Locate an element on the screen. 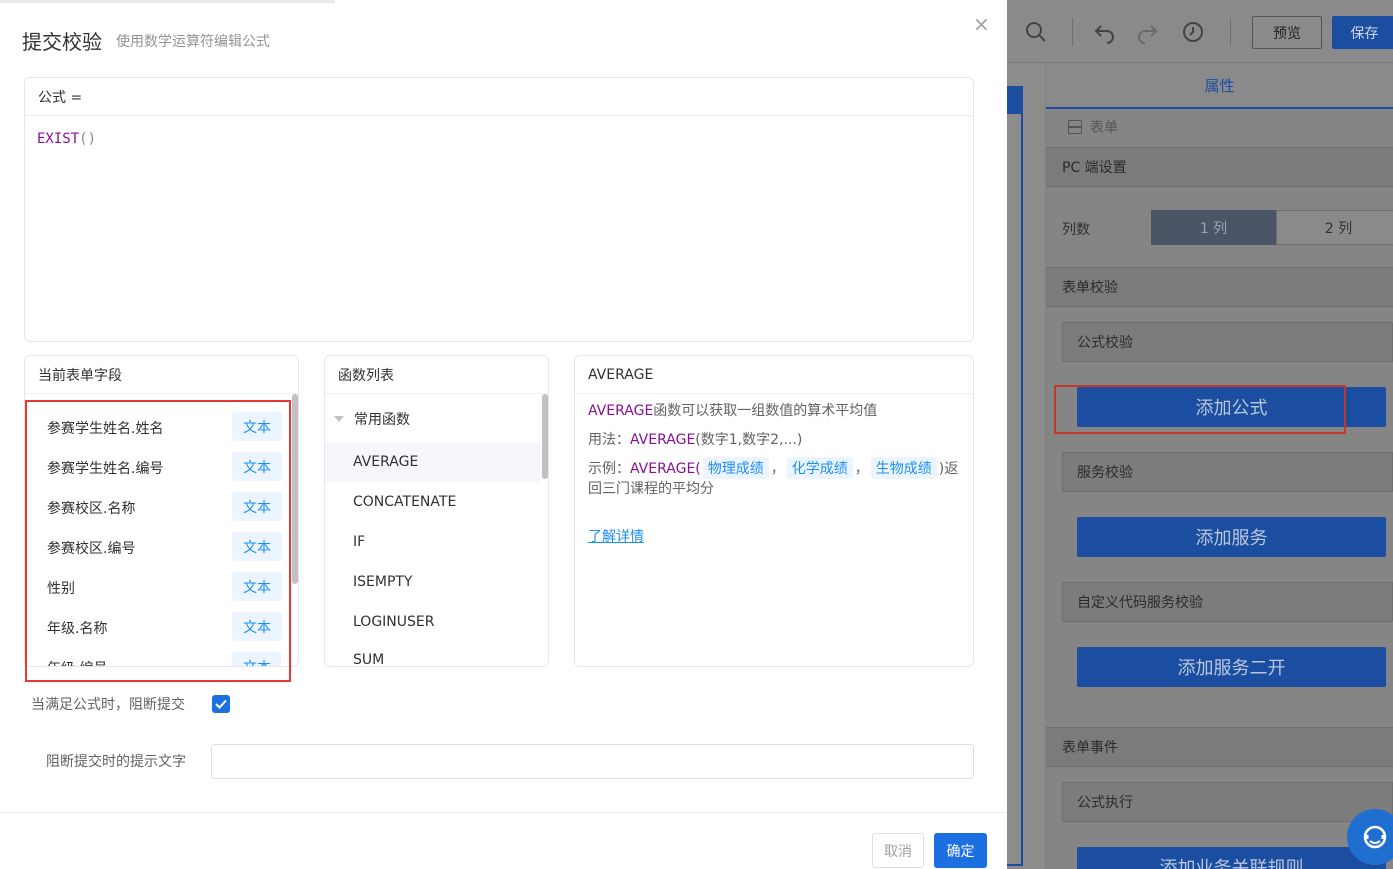 The width and height of the screenshot is (1393, 869). formula-parens: () is located at coordinates (88, 139).